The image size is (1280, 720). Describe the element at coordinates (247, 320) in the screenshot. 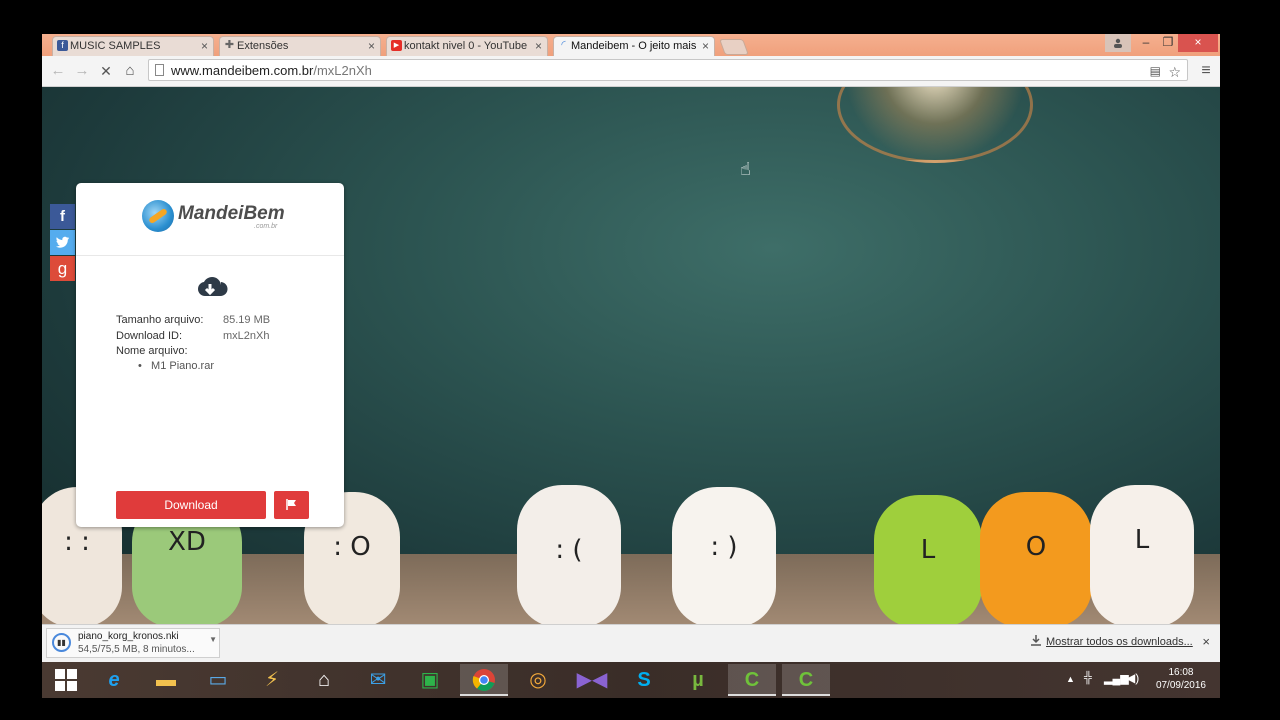

I see `size-value: 85.19 MB` at that location.